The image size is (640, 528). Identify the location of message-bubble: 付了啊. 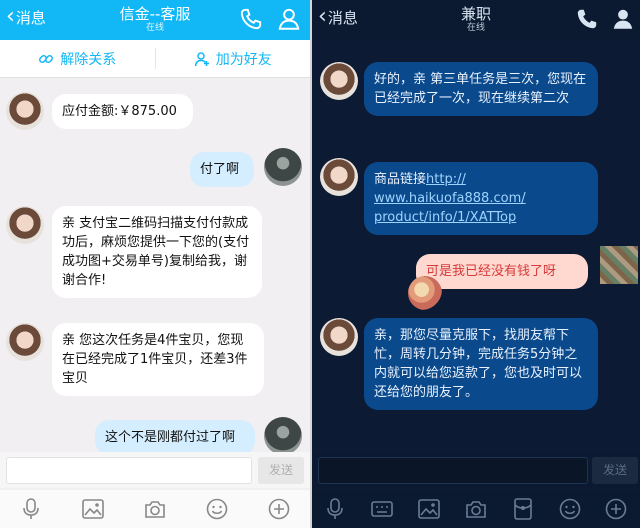
(222, 169).